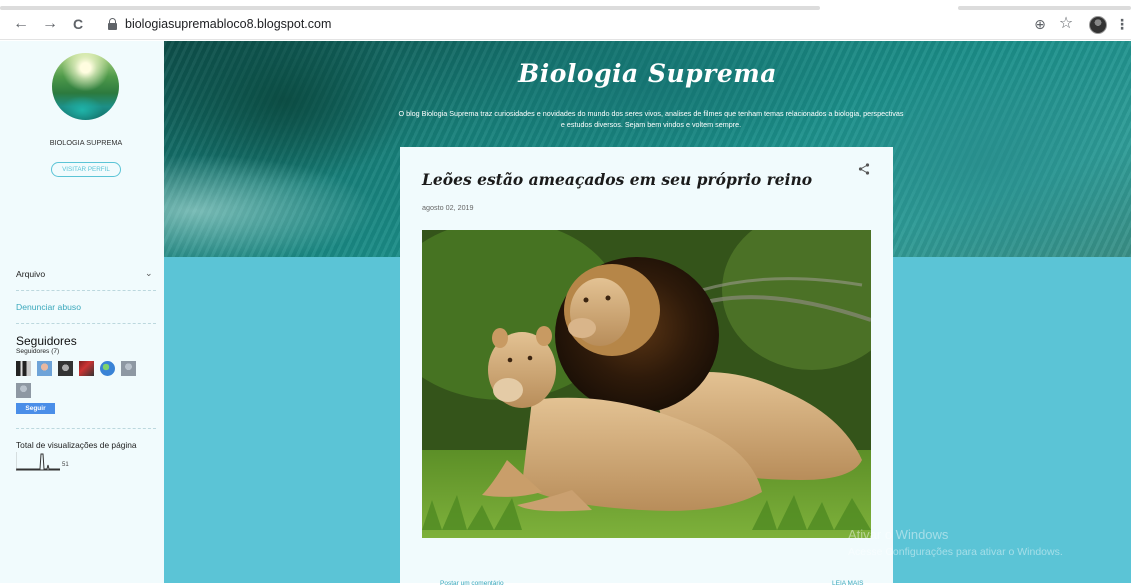 This screenshot has width=1131, height=587. What do you see at coordinates (149, 273) in the screenshot?
I see `chevron-down-icon: ⌄` at bounding box center [149, 273].